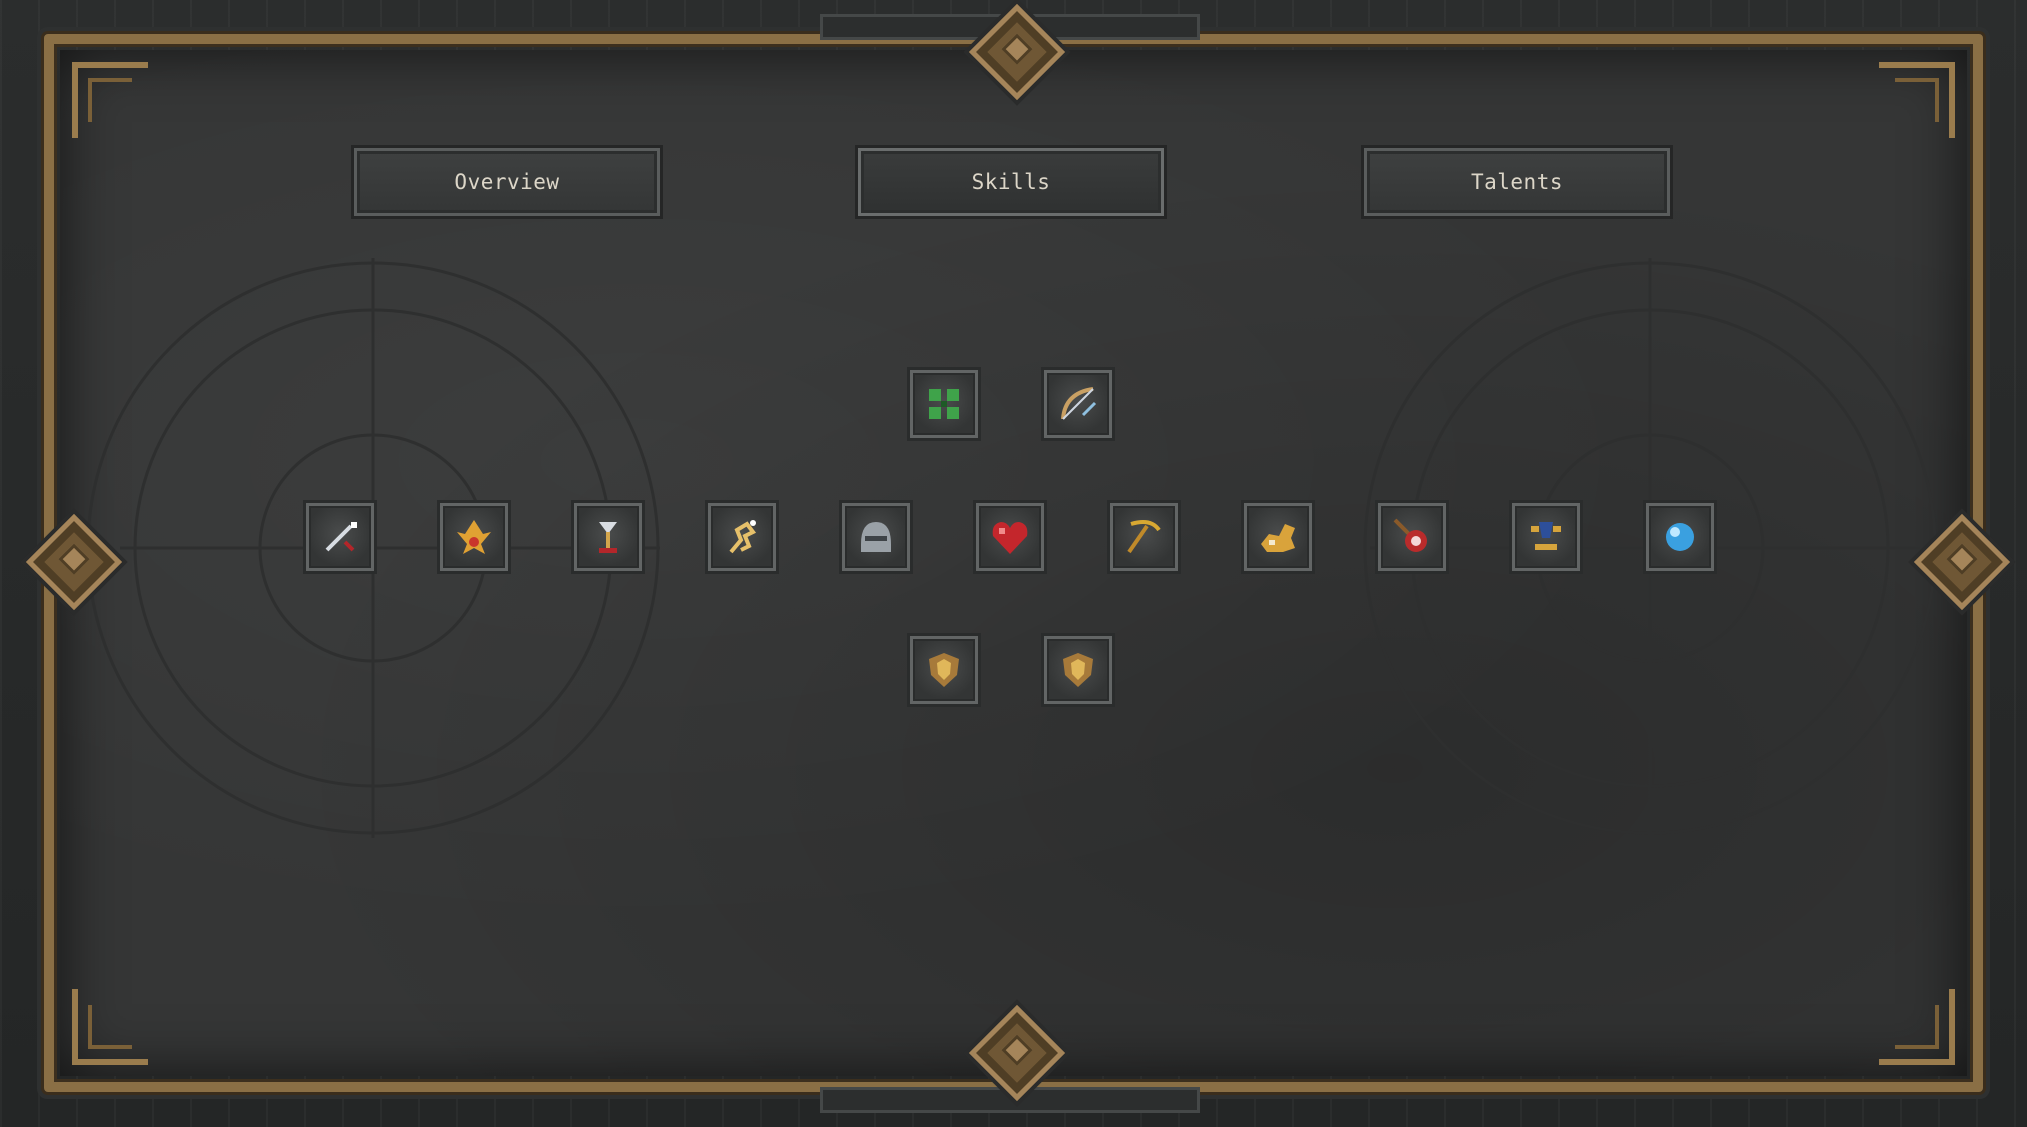 This screenshot has height=1127, width=2027. I want to click on tab-overview: Overview, so click(507, 182).